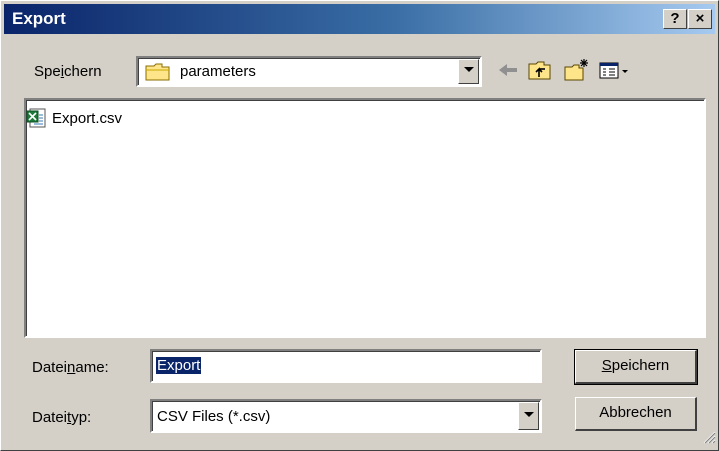  I want to click on save-in-dropdown-arrow, so click(468, 71).